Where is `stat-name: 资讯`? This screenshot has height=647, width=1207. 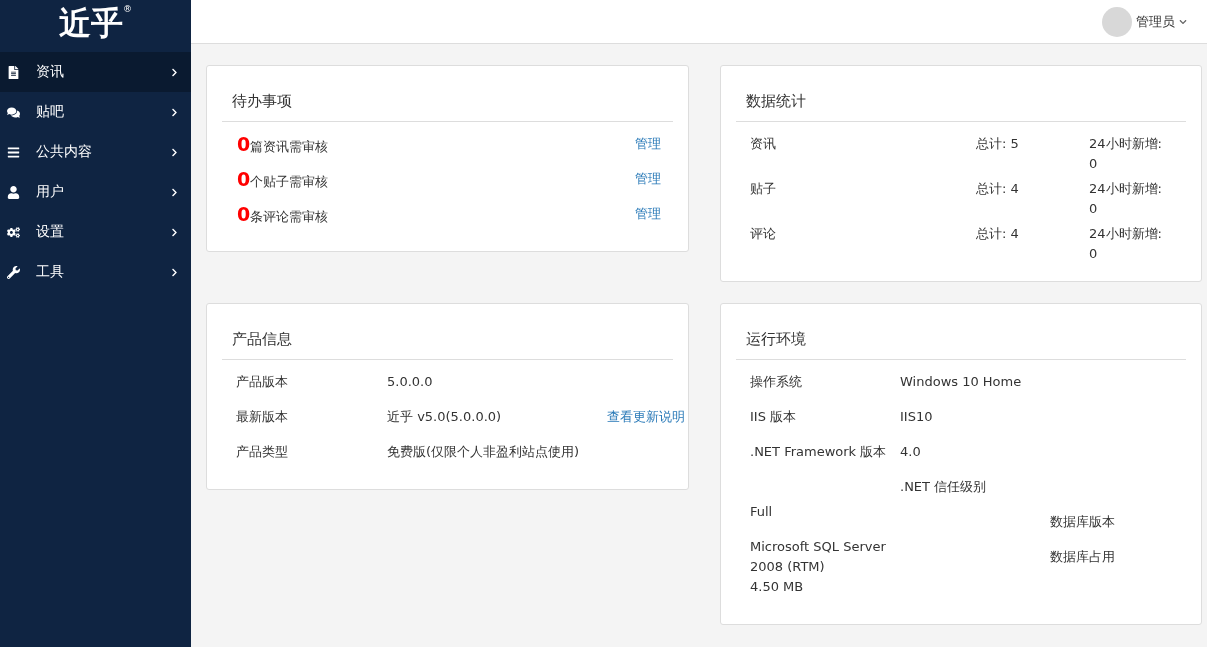 stat-name: 资讯 is located at coordinates (763, 144).